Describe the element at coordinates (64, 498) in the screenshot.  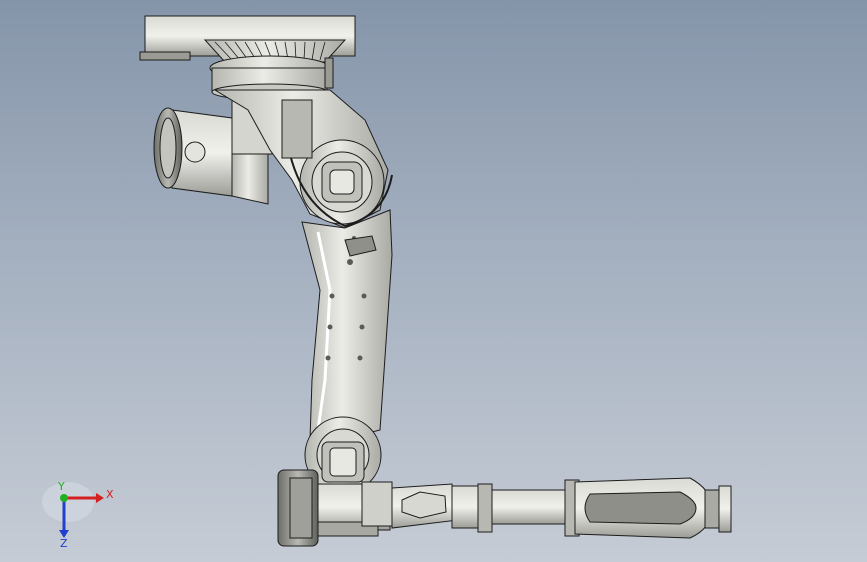
I see `y-axis-point` at that location.